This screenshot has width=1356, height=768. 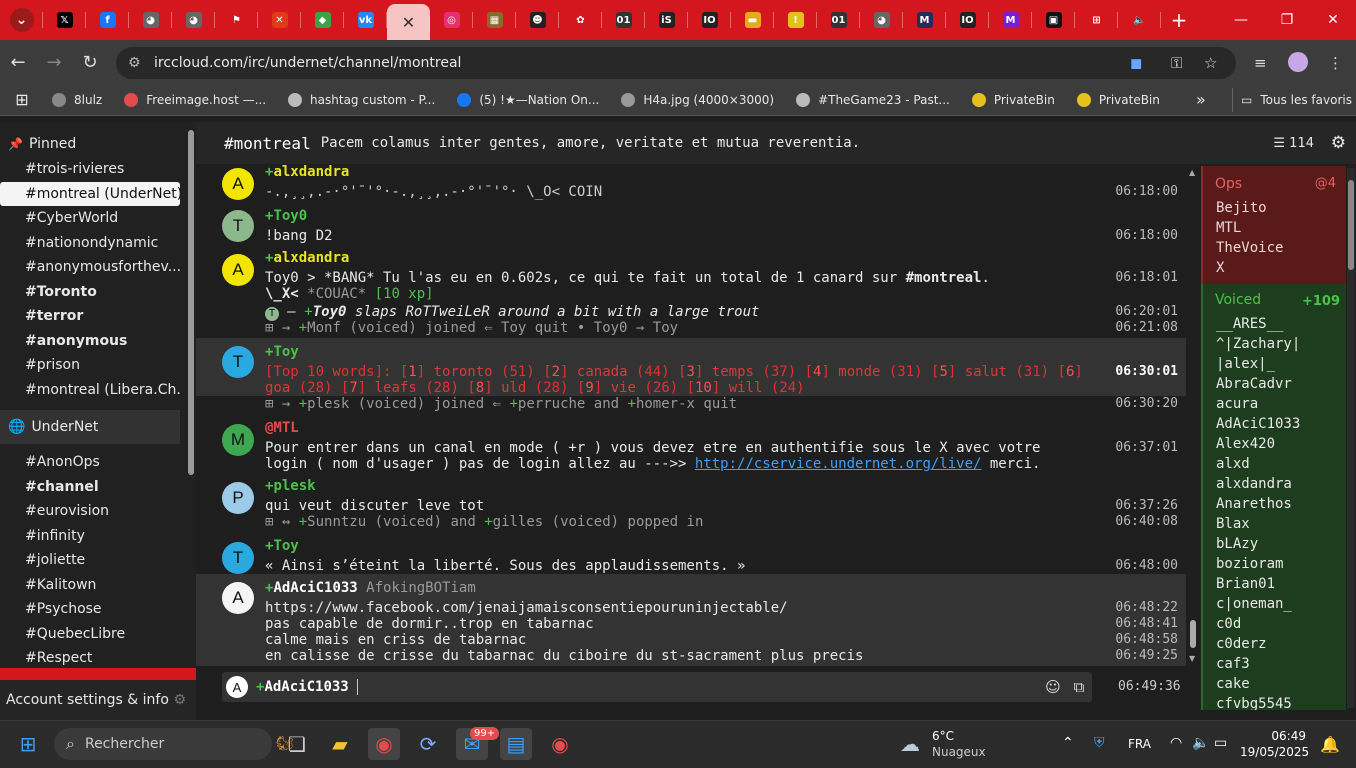 I want to click on user-item: c0derz, so click(x=1241, y=644).